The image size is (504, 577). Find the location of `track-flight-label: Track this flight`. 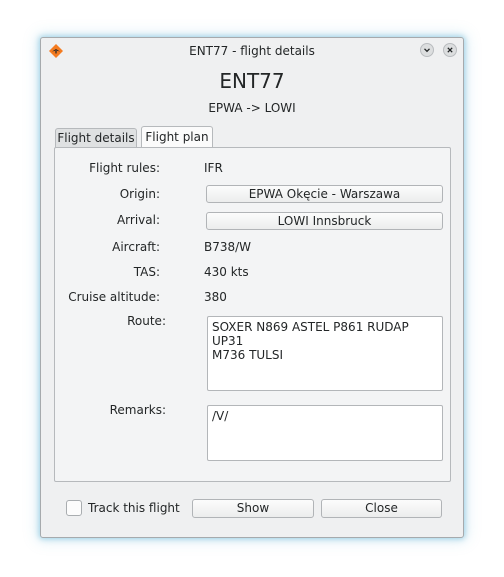

track-flight-label: Track this flight is located at coordinates (134, 508).